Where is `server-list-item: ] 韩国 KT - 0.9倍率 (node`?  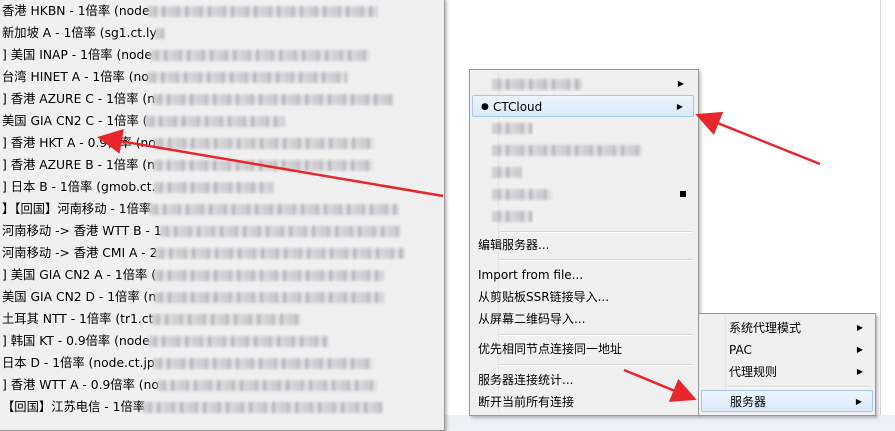 server-list-item: ] 韩国 KT - 0.9倍率 (node is located at coordinates (219, 341).